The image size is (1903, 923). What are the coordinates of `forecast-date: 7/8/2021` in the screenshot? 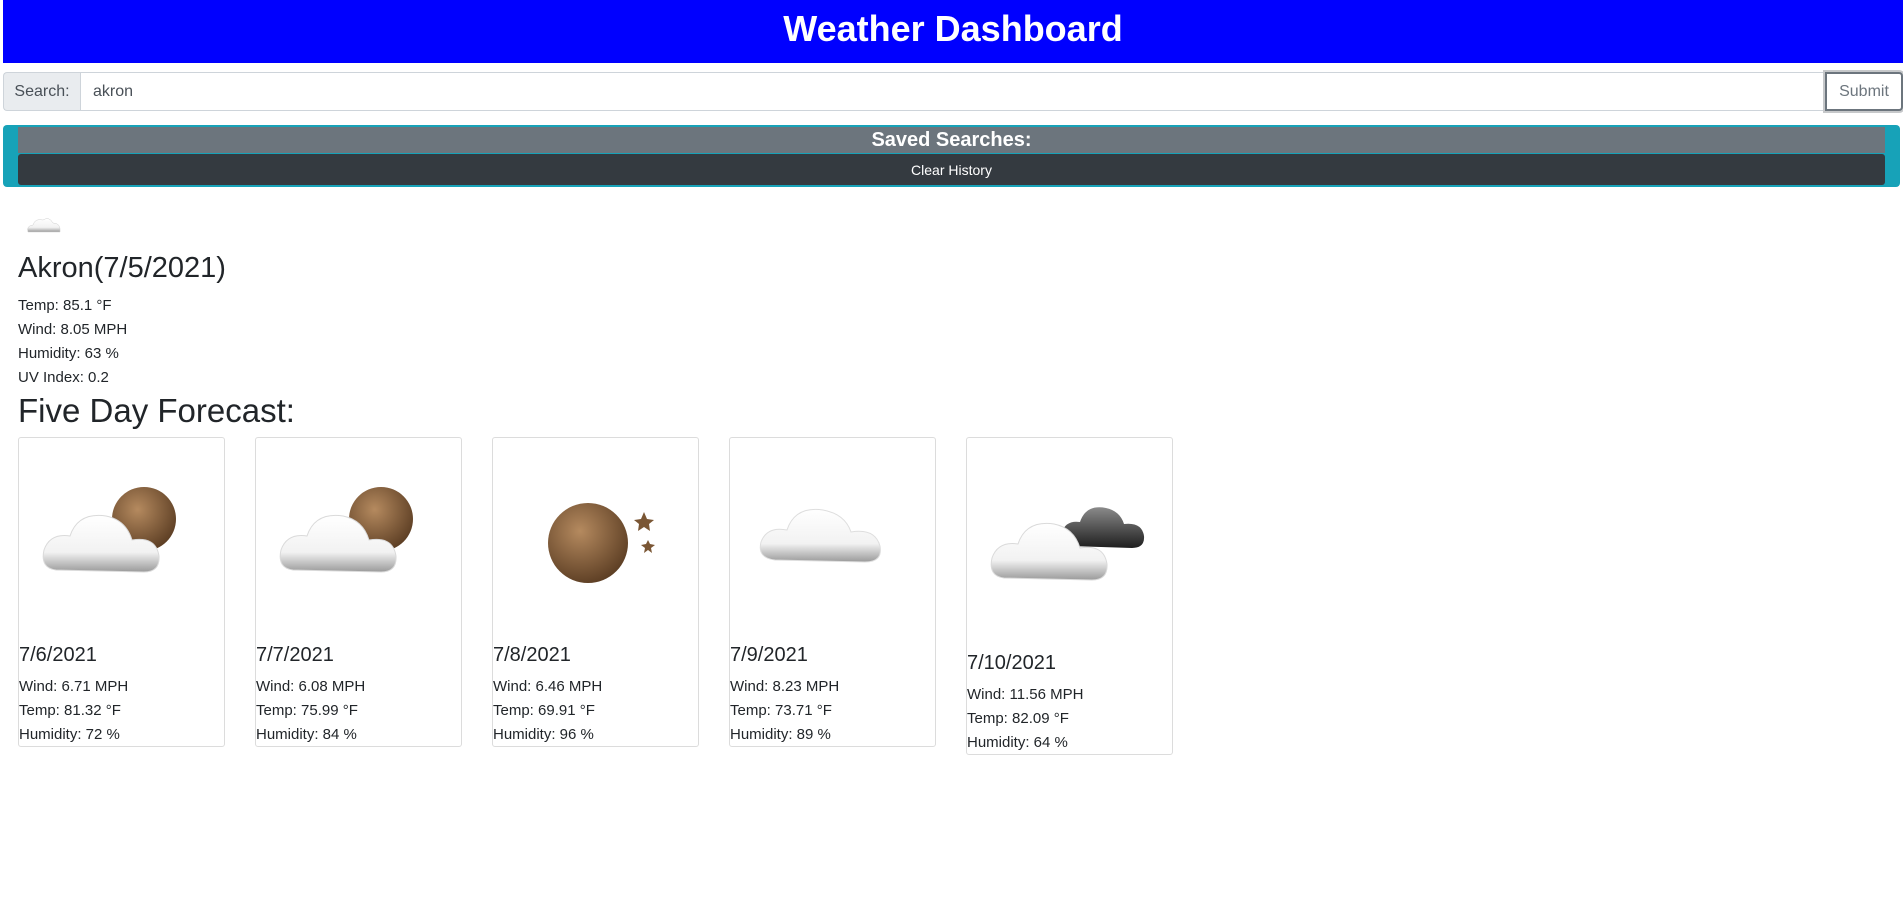 It's located at (532, 655).